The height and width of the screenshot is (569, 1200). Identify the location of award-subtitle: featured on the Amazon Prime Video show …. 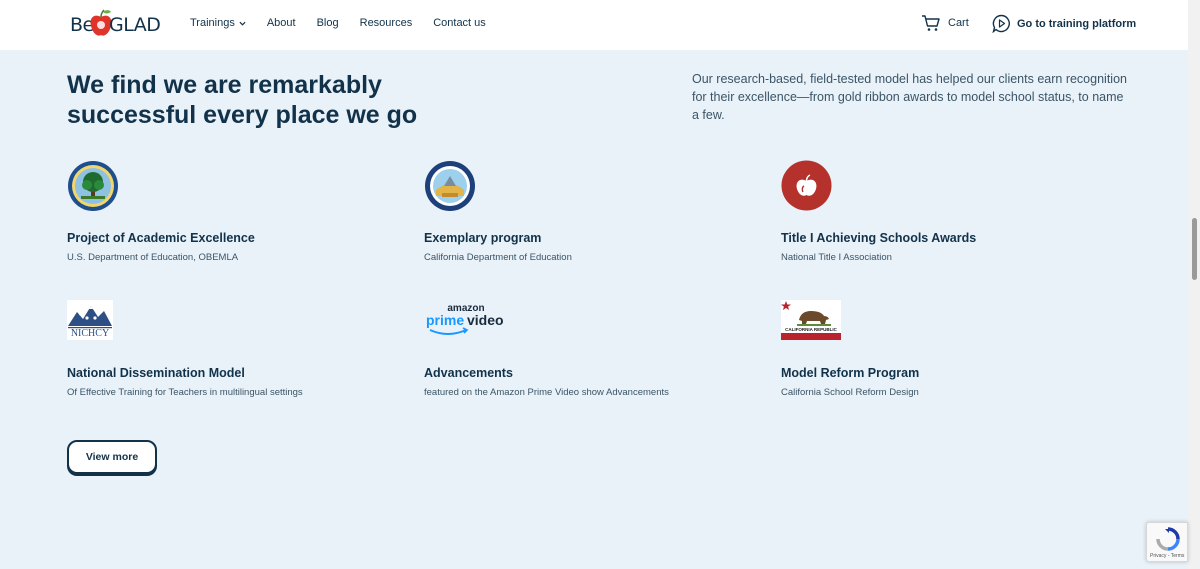
(546, 392).